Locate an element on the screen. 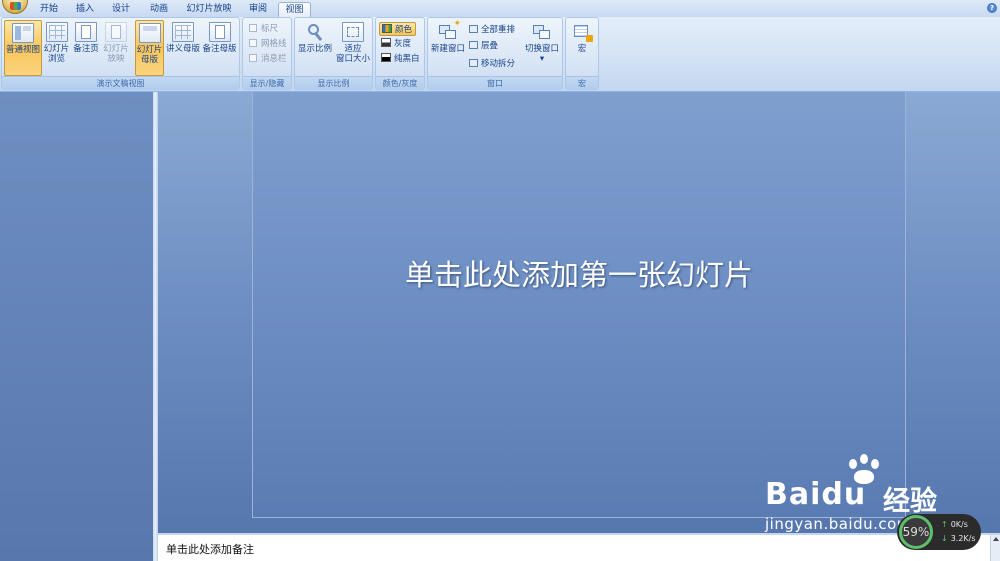 The height and width of the screenshot is (561, 1000). slideshow-button: 幻灯片 放映 is located at coordinates (116, 48).